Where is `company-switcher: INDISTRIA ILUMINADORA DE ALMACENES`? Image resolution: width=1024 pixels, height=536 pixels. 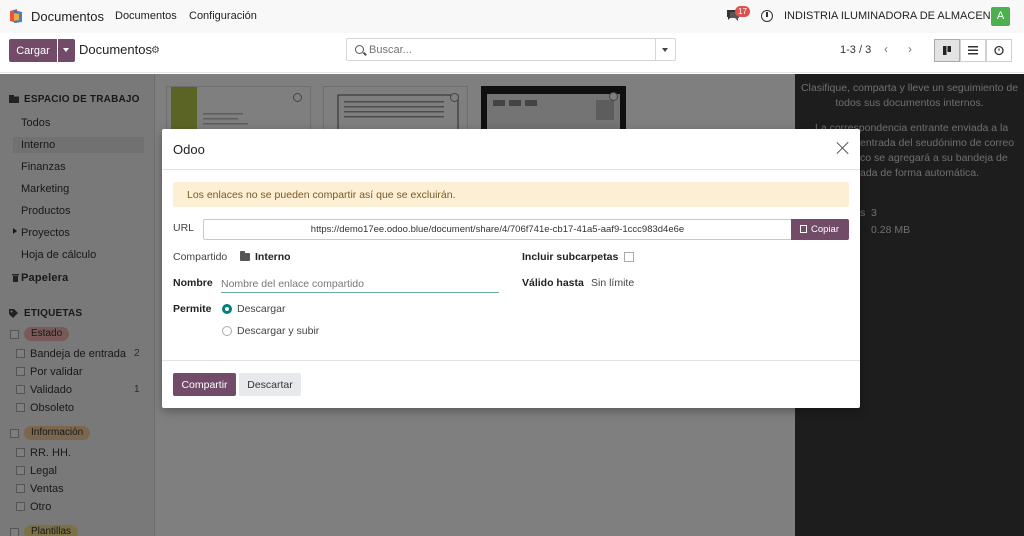 company-switcher: INDISTRIA ILUMINADORA DE ALMACENES is located at coordinates (894, 16).